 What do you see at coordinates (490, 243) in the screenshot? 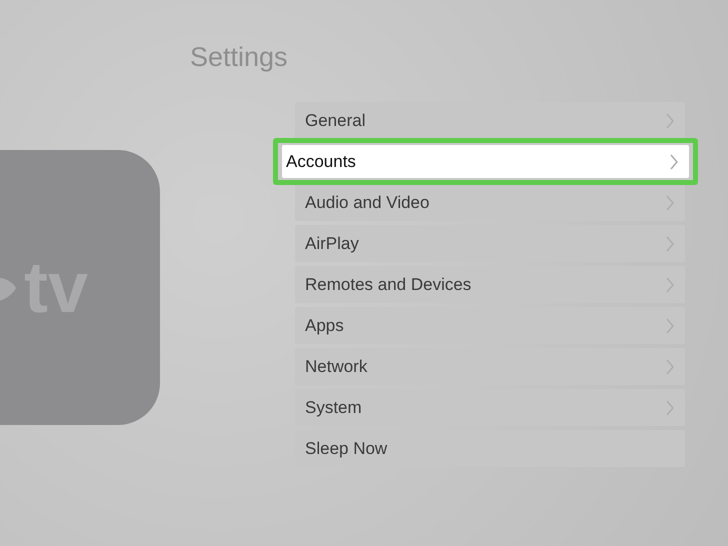
I see `settings-item: AirPlay` at bounding box center [490, 243].